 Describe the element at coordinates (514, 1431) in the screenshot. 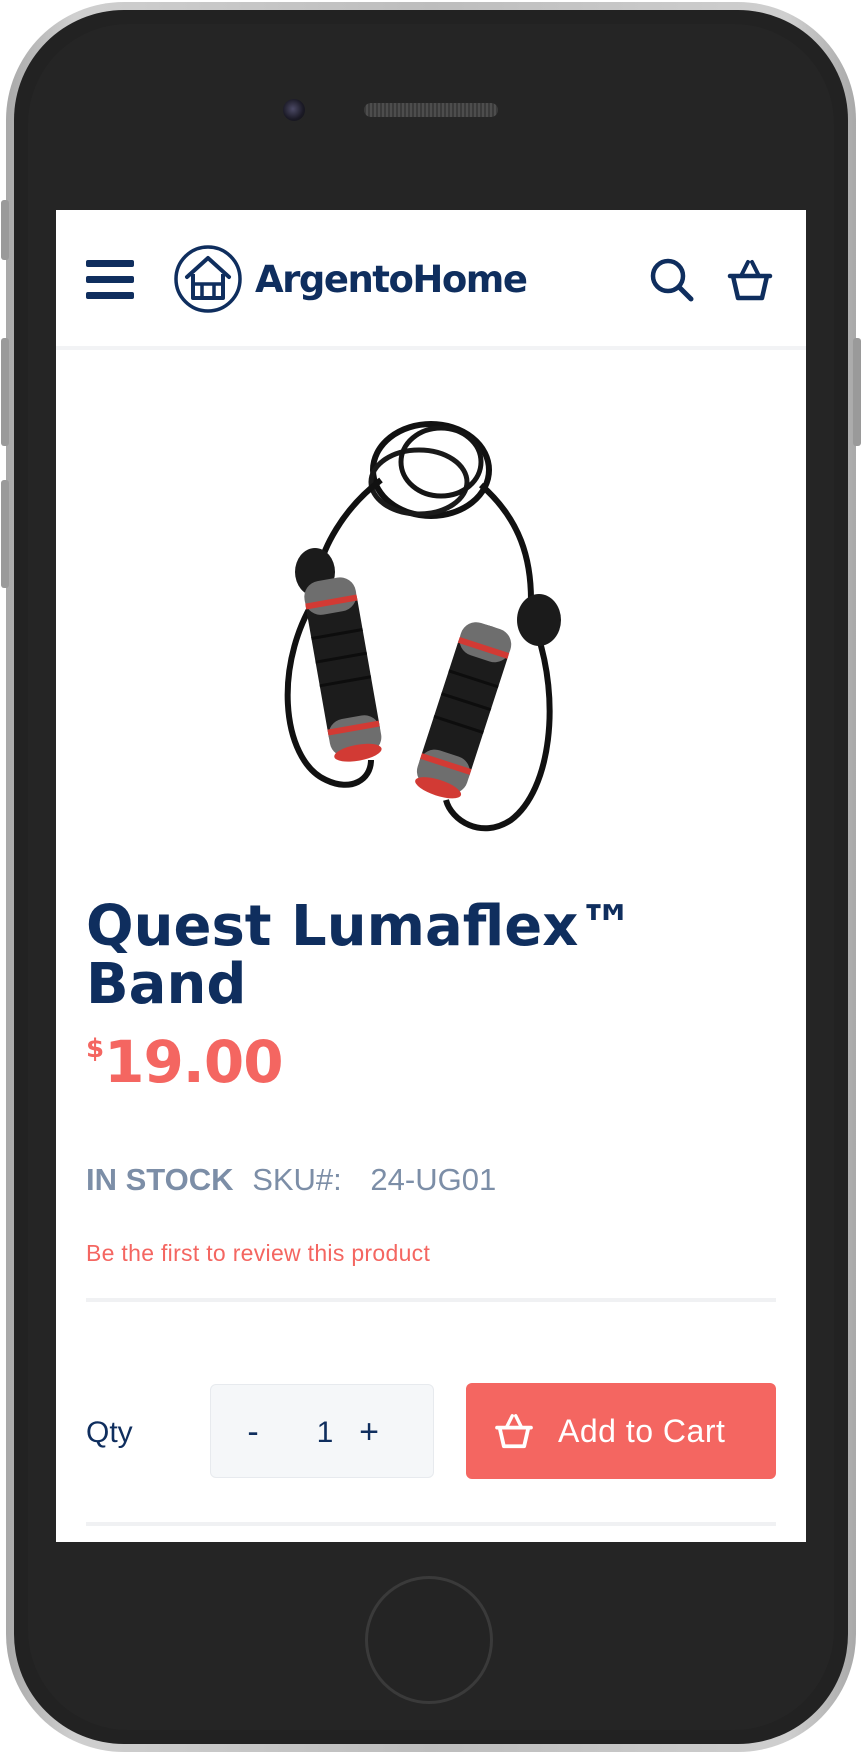

I see `shopping-basket-icon` at that location.